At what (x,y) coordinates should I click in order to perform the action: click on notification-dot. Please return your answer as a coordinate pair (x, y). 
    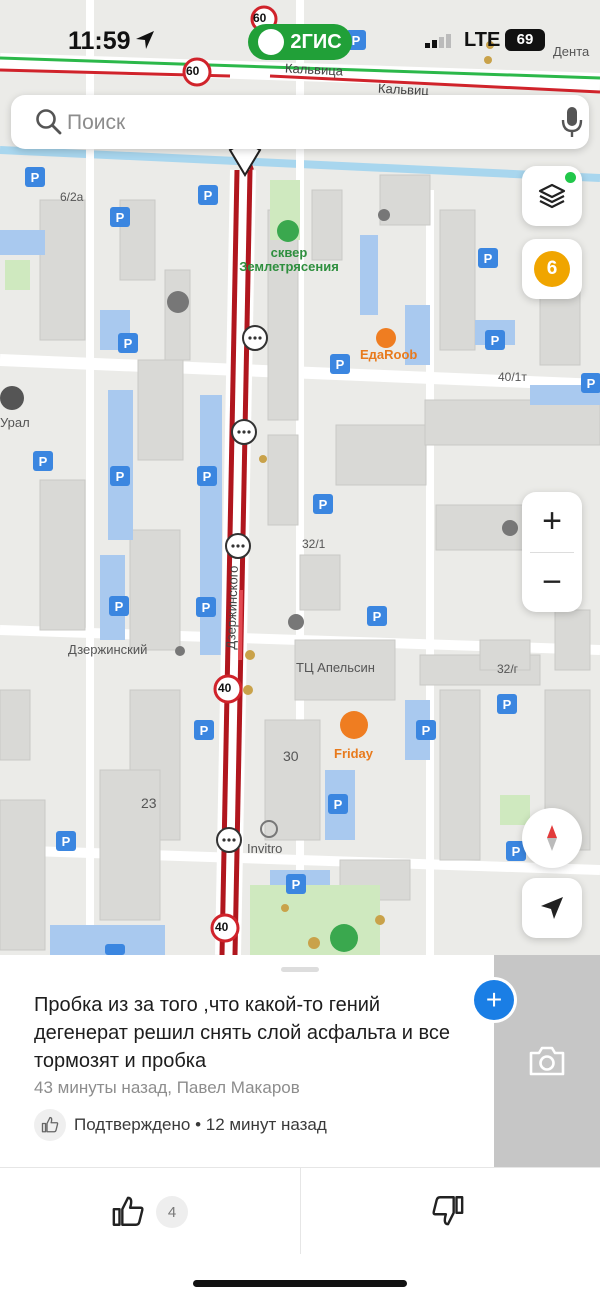
    Looking at the image, I should click on (570, 177).